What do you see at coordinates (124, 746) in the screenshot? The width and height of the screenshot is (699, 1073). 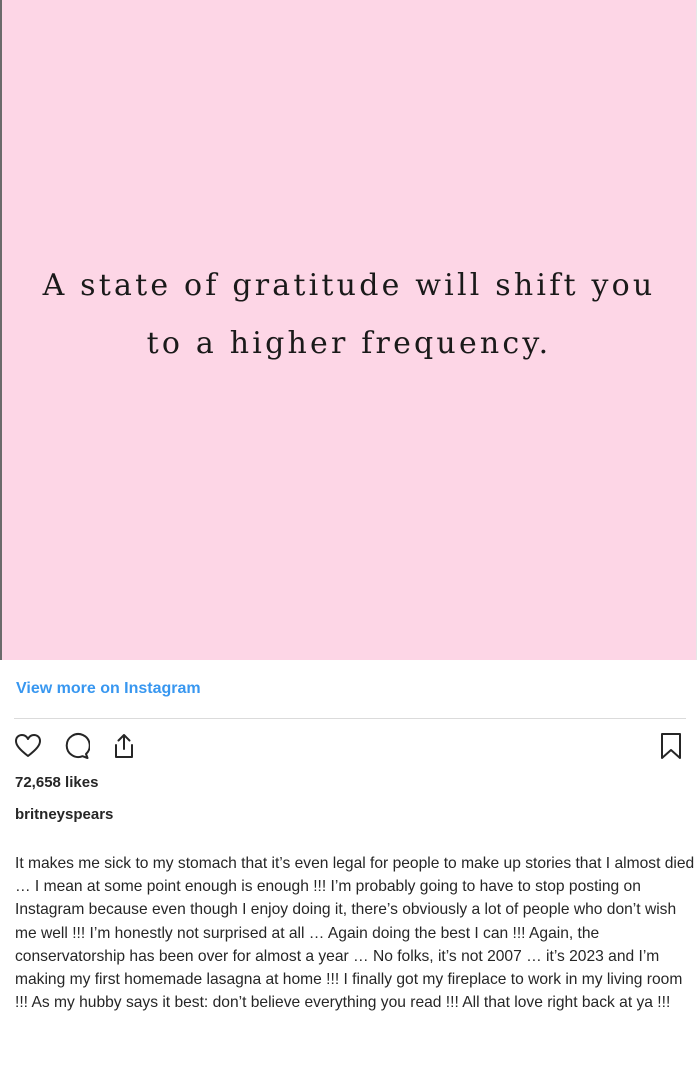 I see `share-icon` at bounding box center [124, 746].